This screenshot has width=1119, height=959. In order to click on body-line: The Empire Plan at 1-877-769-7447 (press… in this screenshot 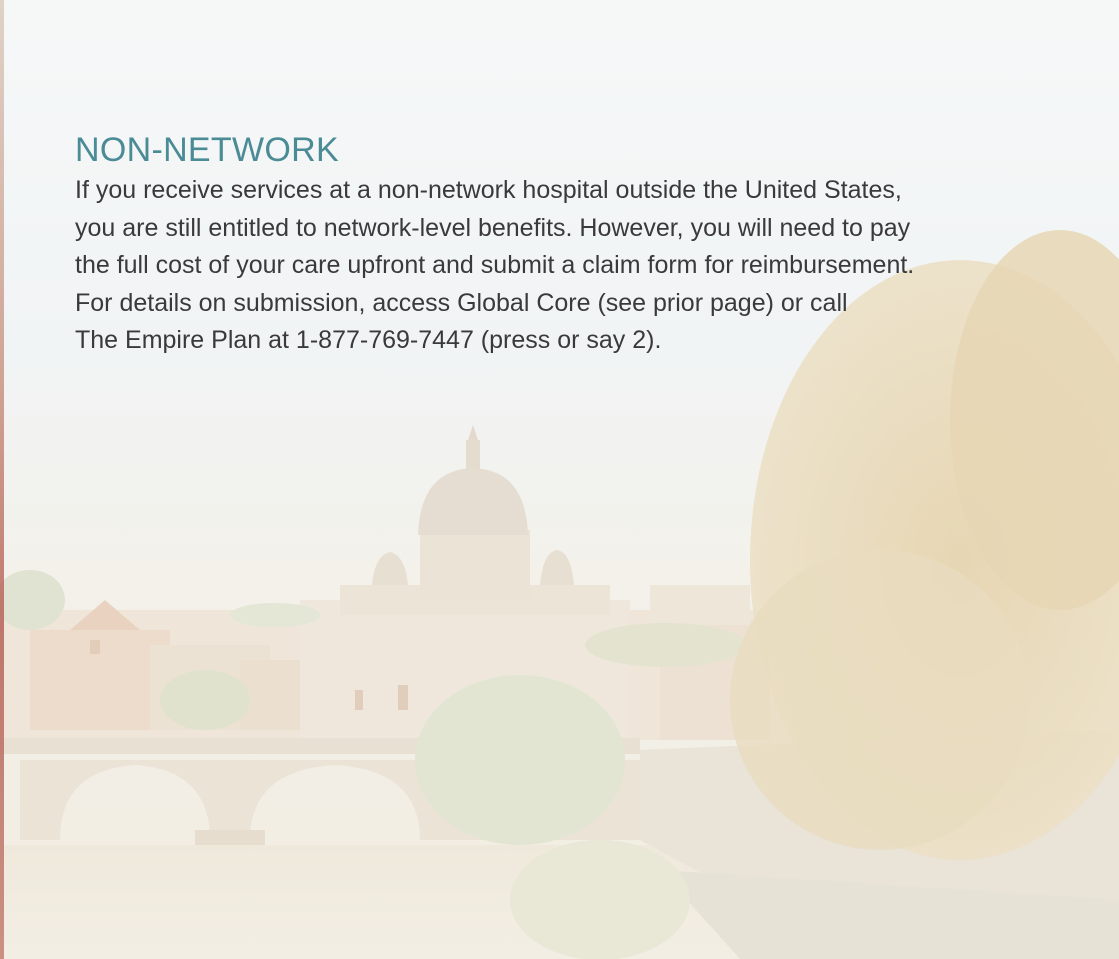, I will do `click(368, 340)`.